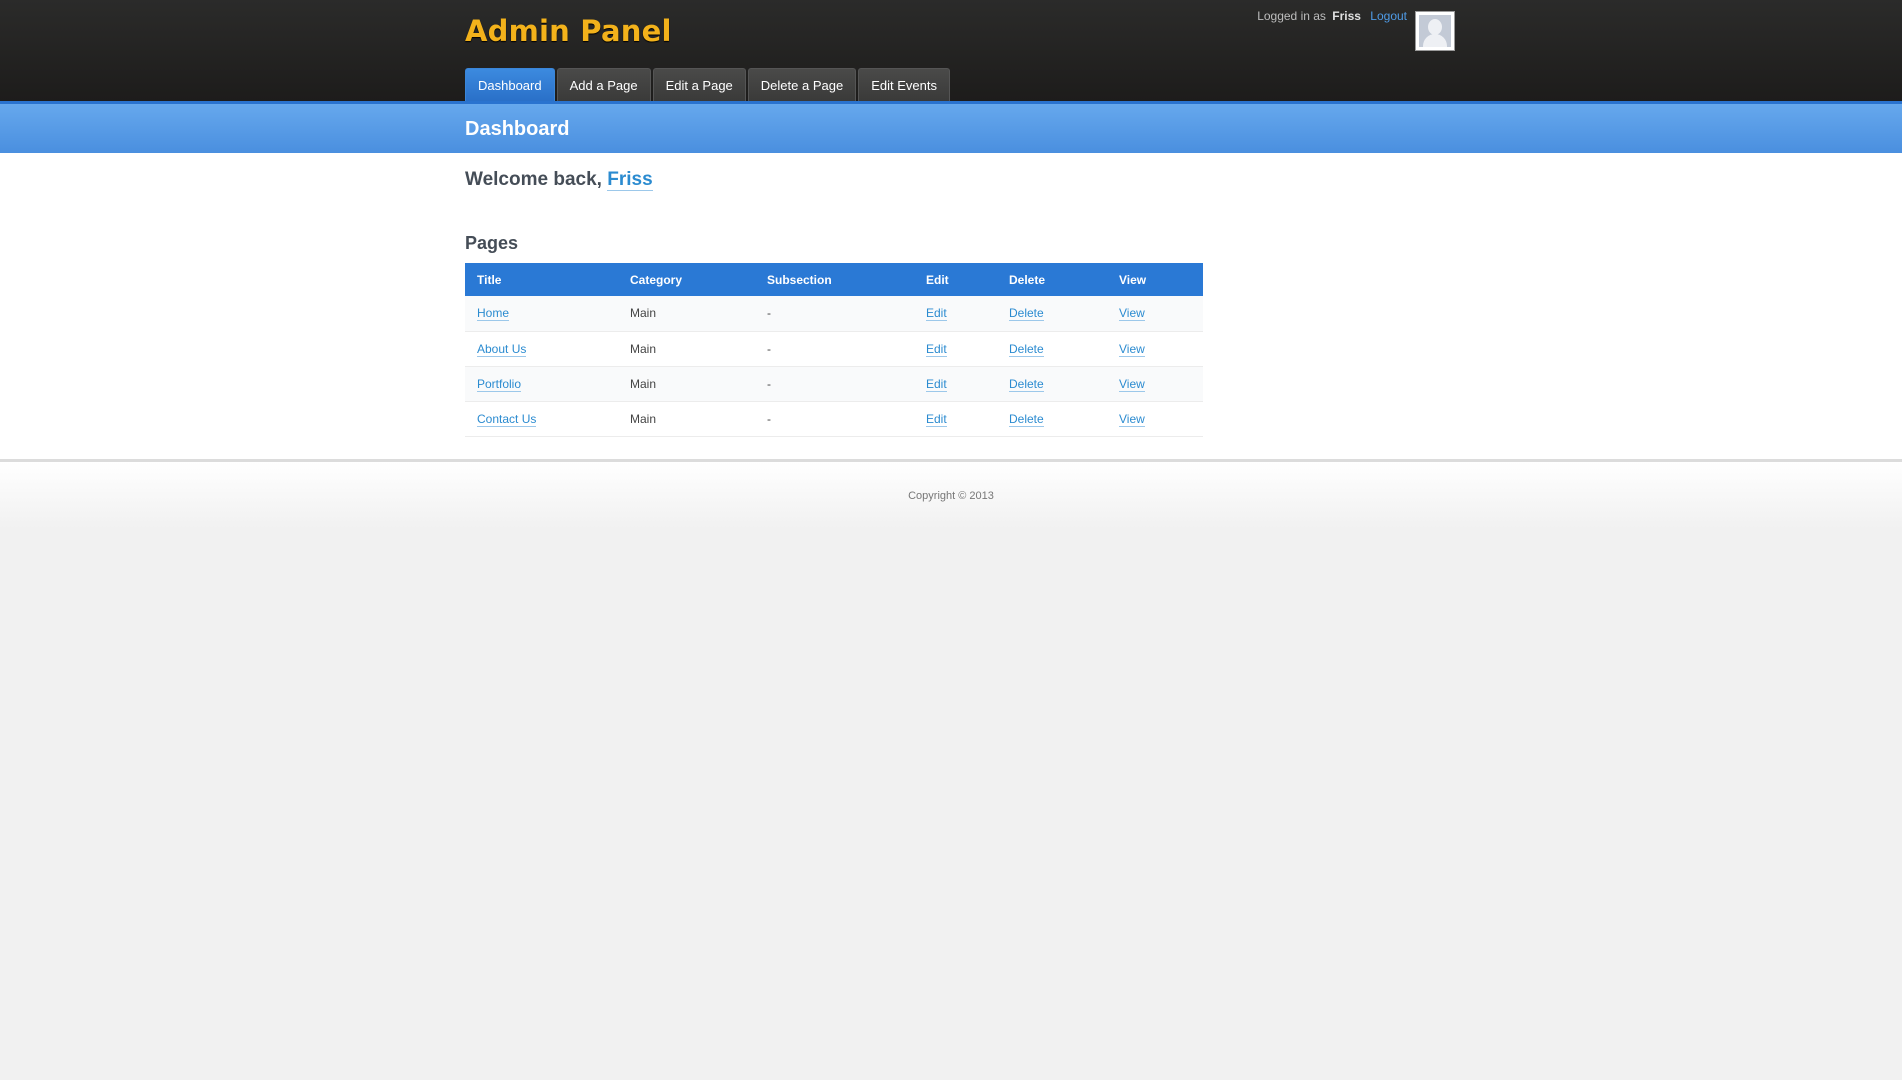 The height and width of the screenshot is (1080, 1902). I want to click on column-header-delete: Delete, so click(1052, 279).